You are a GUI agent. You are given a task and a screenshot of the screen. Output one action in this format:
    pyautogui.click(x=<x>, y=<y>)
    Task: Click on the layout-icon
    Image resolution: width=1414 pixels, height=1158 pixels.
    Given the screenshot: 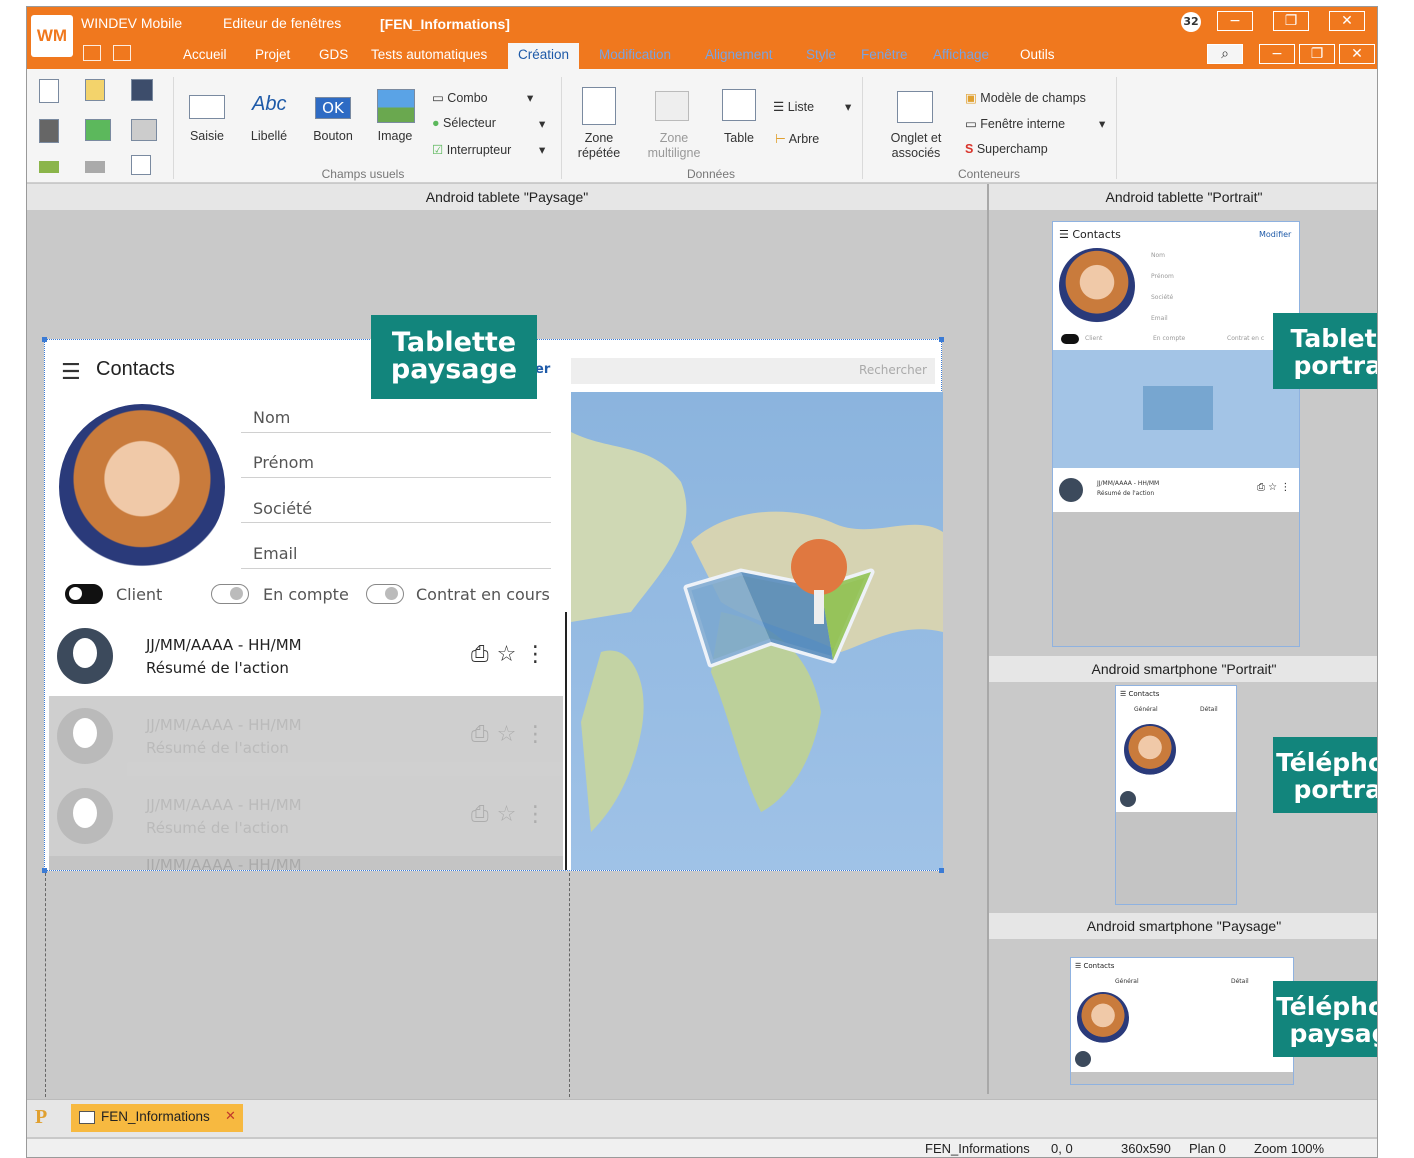 What is the action you would take?
    pyautogui.click(x=122, y=53)
    